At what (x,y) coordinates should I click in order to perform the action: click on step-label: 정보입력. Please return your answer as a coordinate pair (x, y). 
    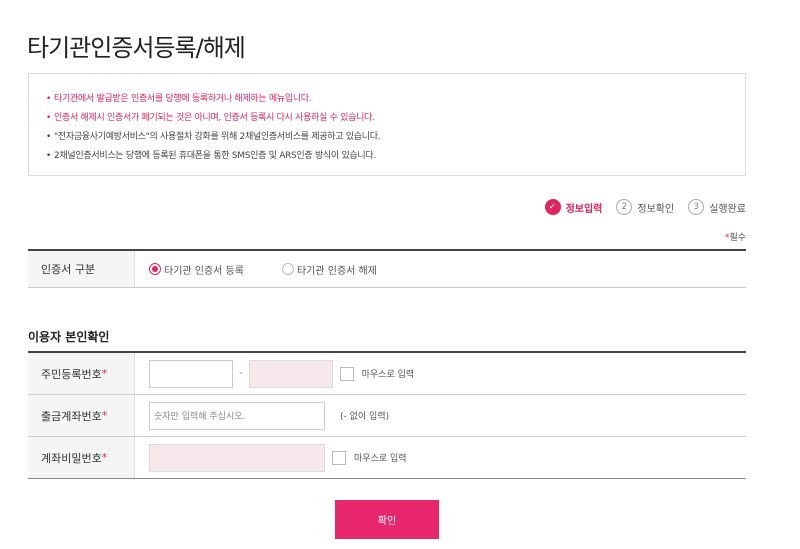
    Looking at the image, I should click on (584, 209).